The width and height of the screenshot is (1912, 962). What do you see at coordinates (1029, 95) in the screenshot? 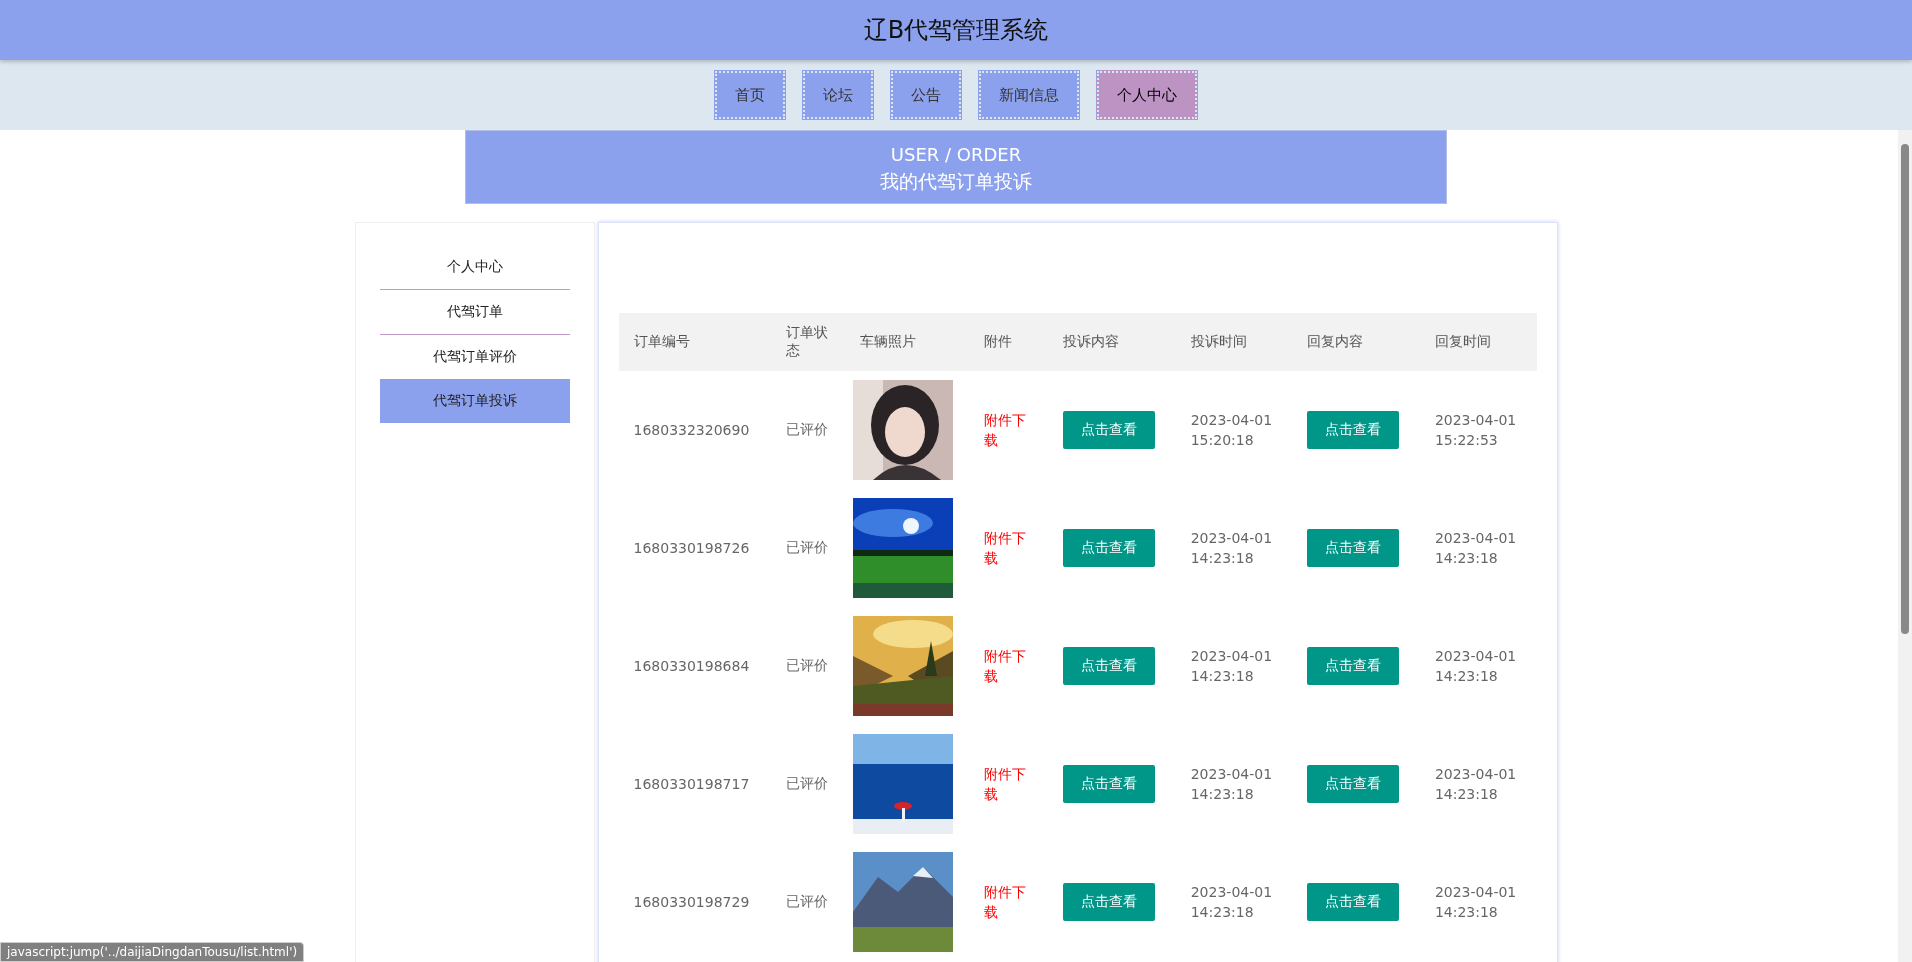
I see `nav-tab: 新闻信息` at bounding box center [1029, 95].